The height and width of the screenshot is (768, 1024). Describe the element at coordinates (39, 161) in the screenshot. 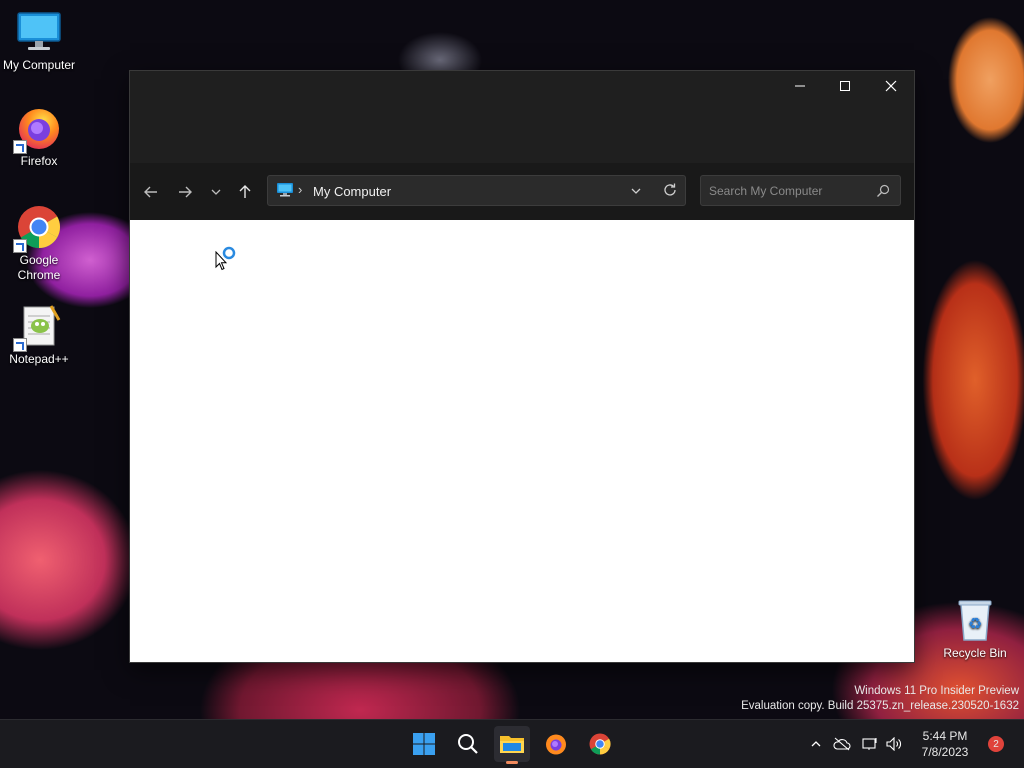

I see `desktop-icon-label: Firefox` at that location.